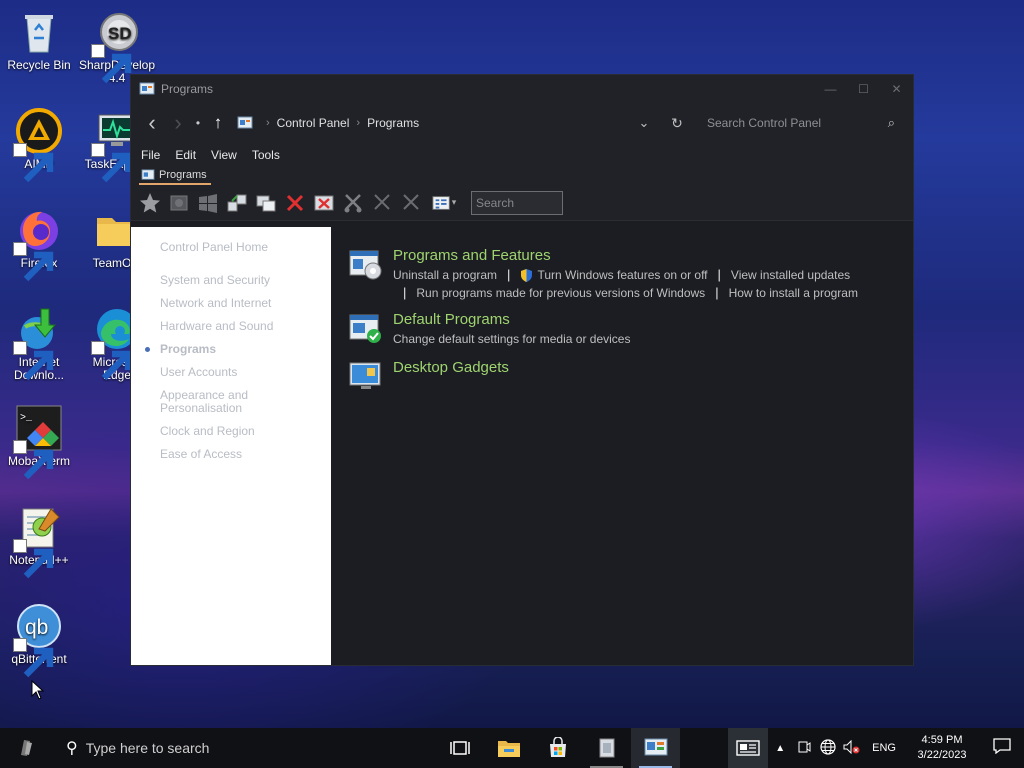 The image size is (1024, 768). What do you see at coordinates (942, 748) in the screenshot?
I see `clock: 4:59 PM 3/22/2023` at bounding box center [942, 748].